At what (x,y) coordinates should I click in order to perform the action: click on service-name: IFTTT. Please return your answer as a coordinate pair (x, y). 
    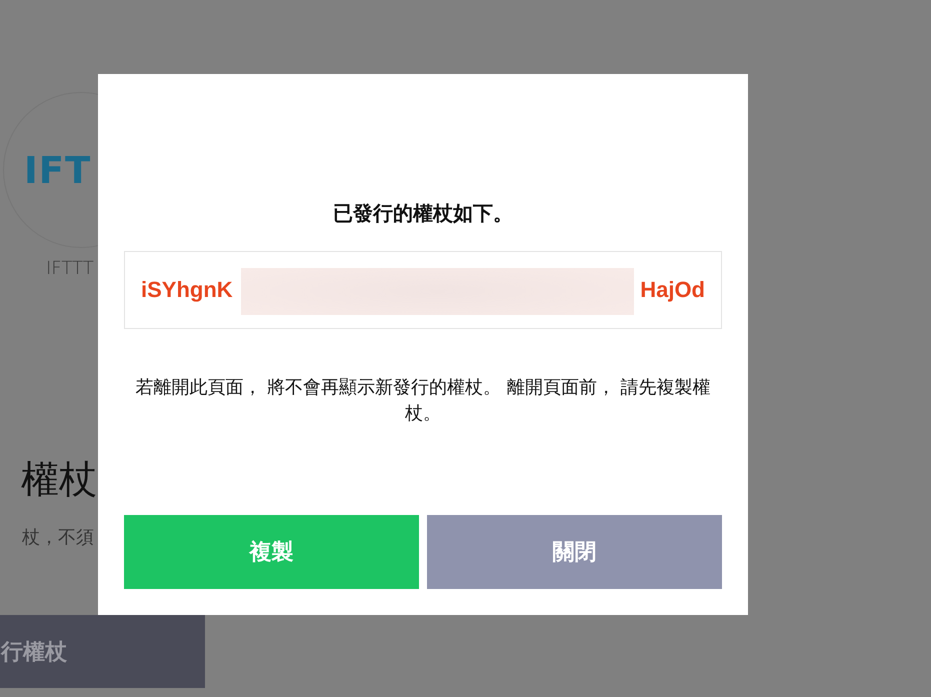
    Looking at the image, I should click on (70, 268).